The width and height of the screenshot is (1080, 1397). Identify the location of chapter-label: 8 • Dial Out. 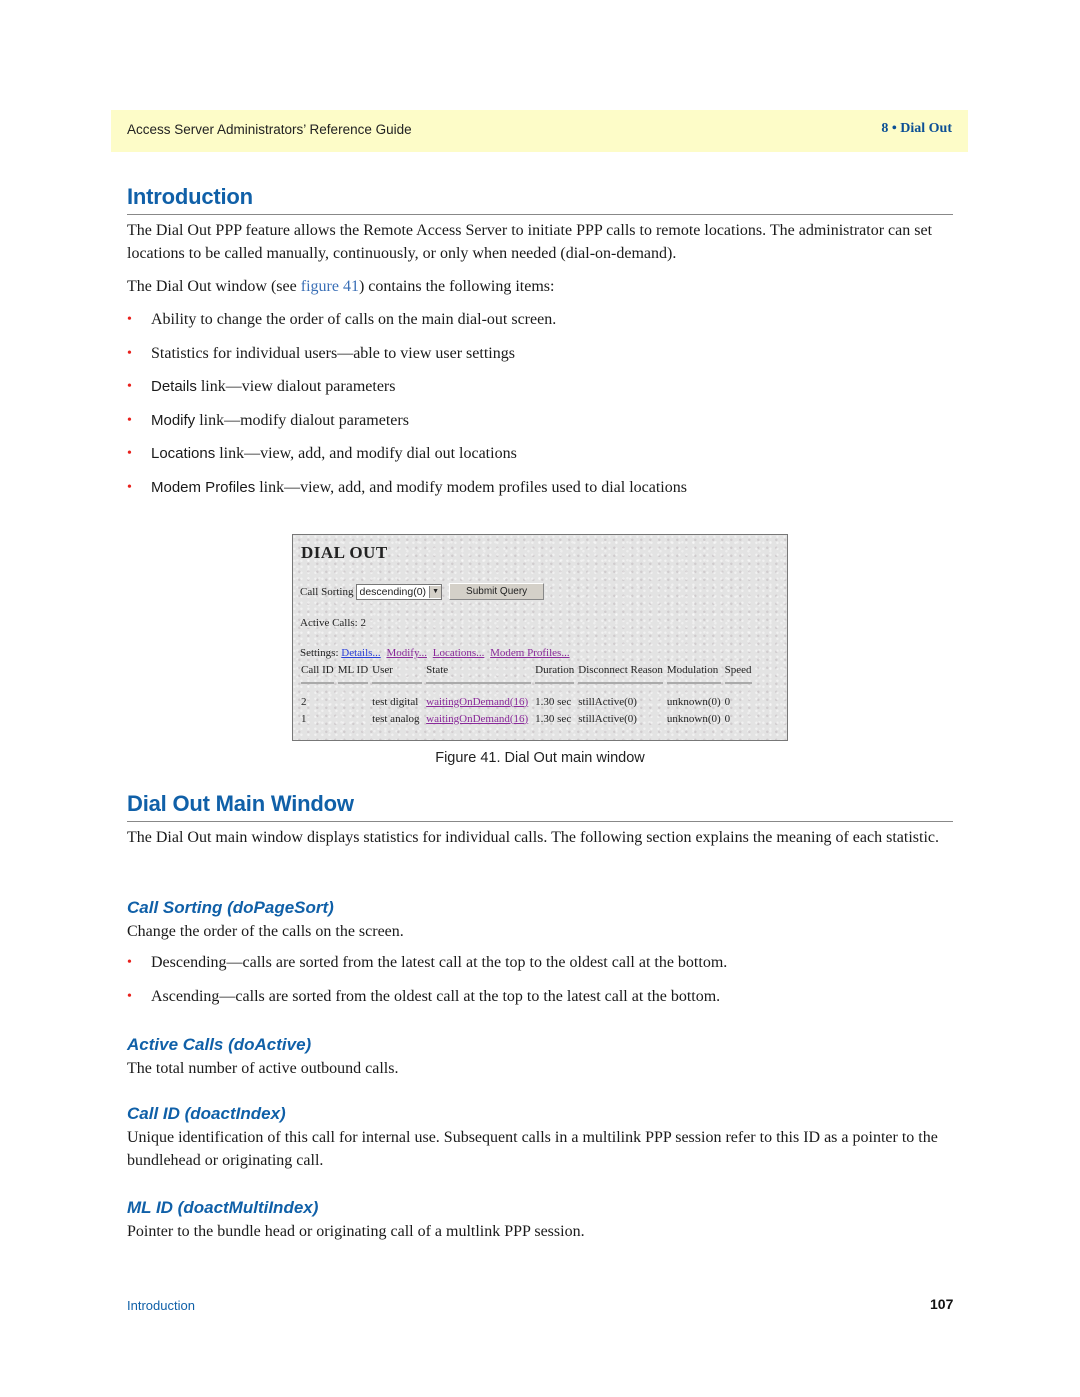
(916, 128).